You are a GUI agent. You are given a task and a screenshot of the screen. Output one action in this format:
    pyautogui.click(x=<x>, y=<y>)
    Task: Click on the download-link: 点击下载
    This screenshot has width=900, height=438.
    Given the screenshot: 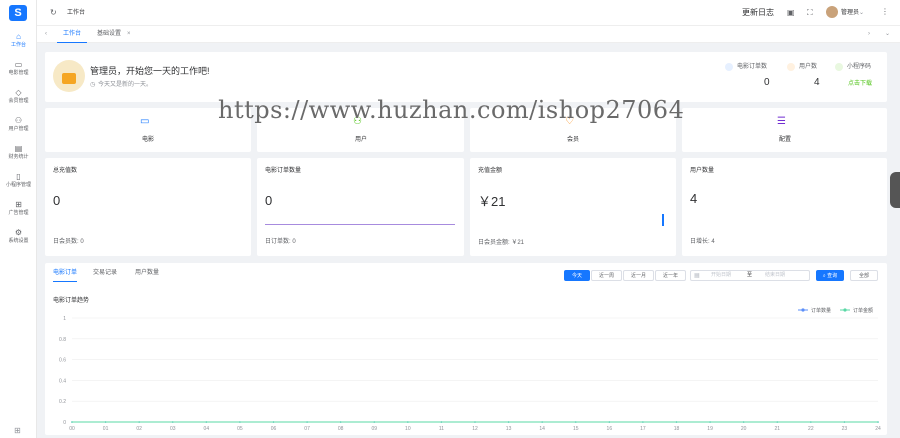 What is the action you would take?
    pyautogui.click(x=860, y=84)
    